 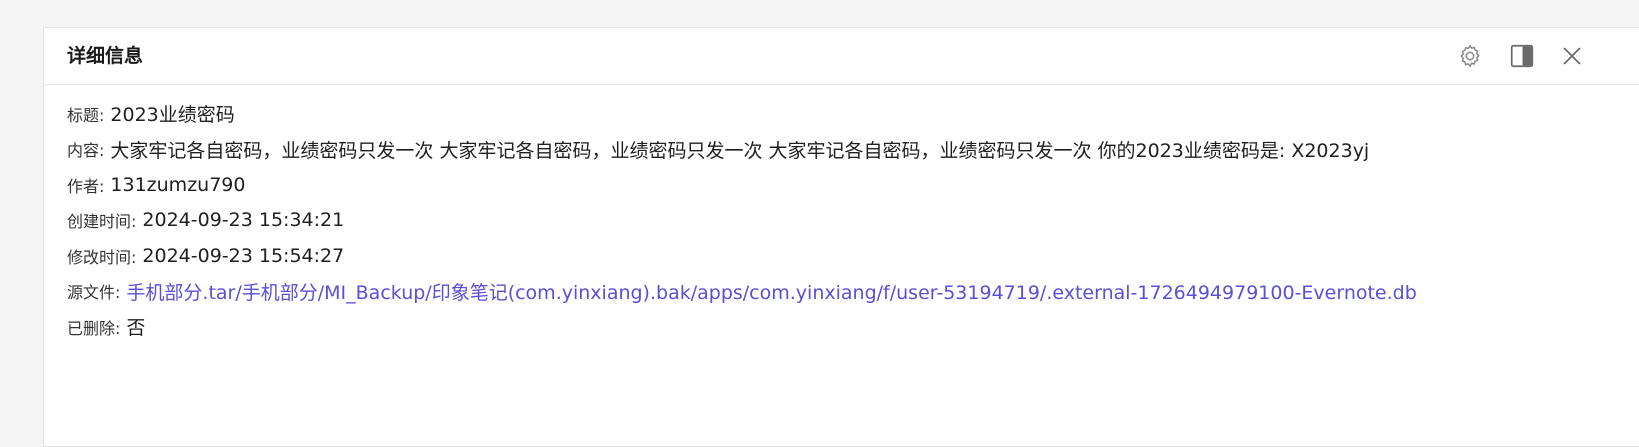 I want to click on field-label: 已删除:, so click(x=94, y=328).